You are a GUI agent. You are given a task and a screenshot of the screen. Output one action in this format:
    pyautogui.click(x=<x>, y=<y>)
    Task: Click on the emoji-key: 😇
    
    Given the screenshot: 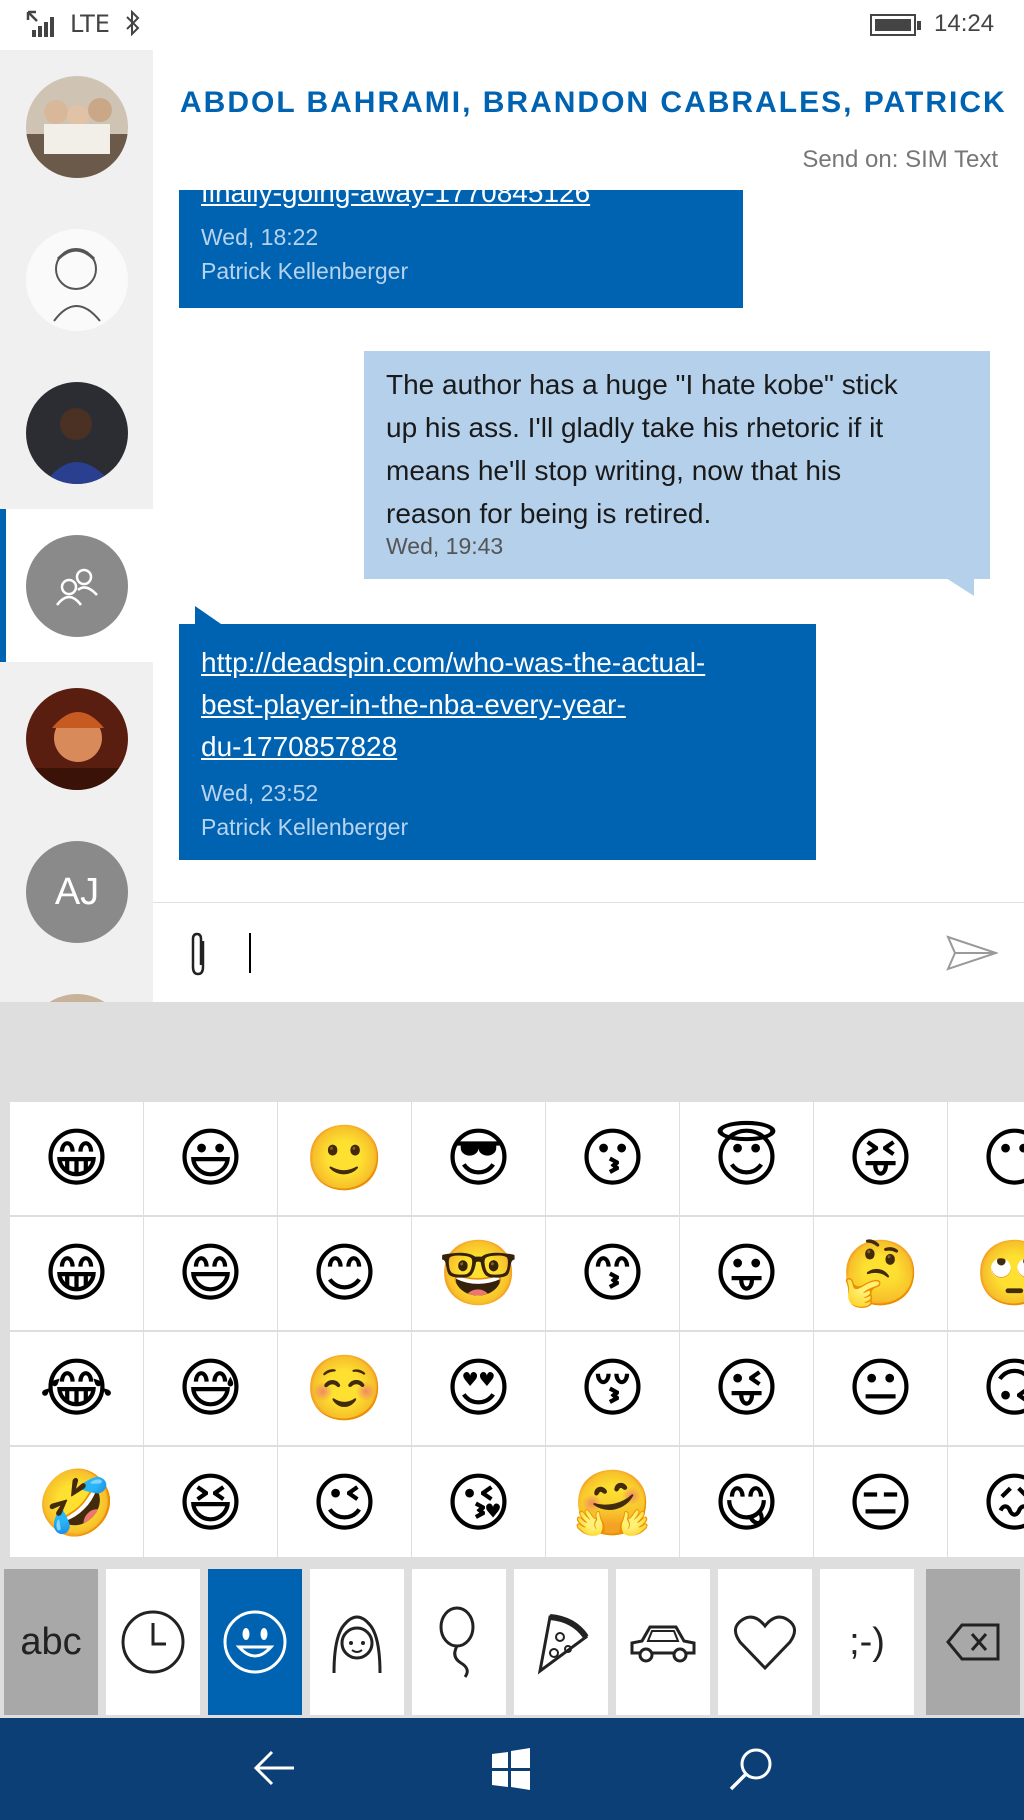 What is the action you would take?
    pyautogui.click(x=746, y=1158)
    